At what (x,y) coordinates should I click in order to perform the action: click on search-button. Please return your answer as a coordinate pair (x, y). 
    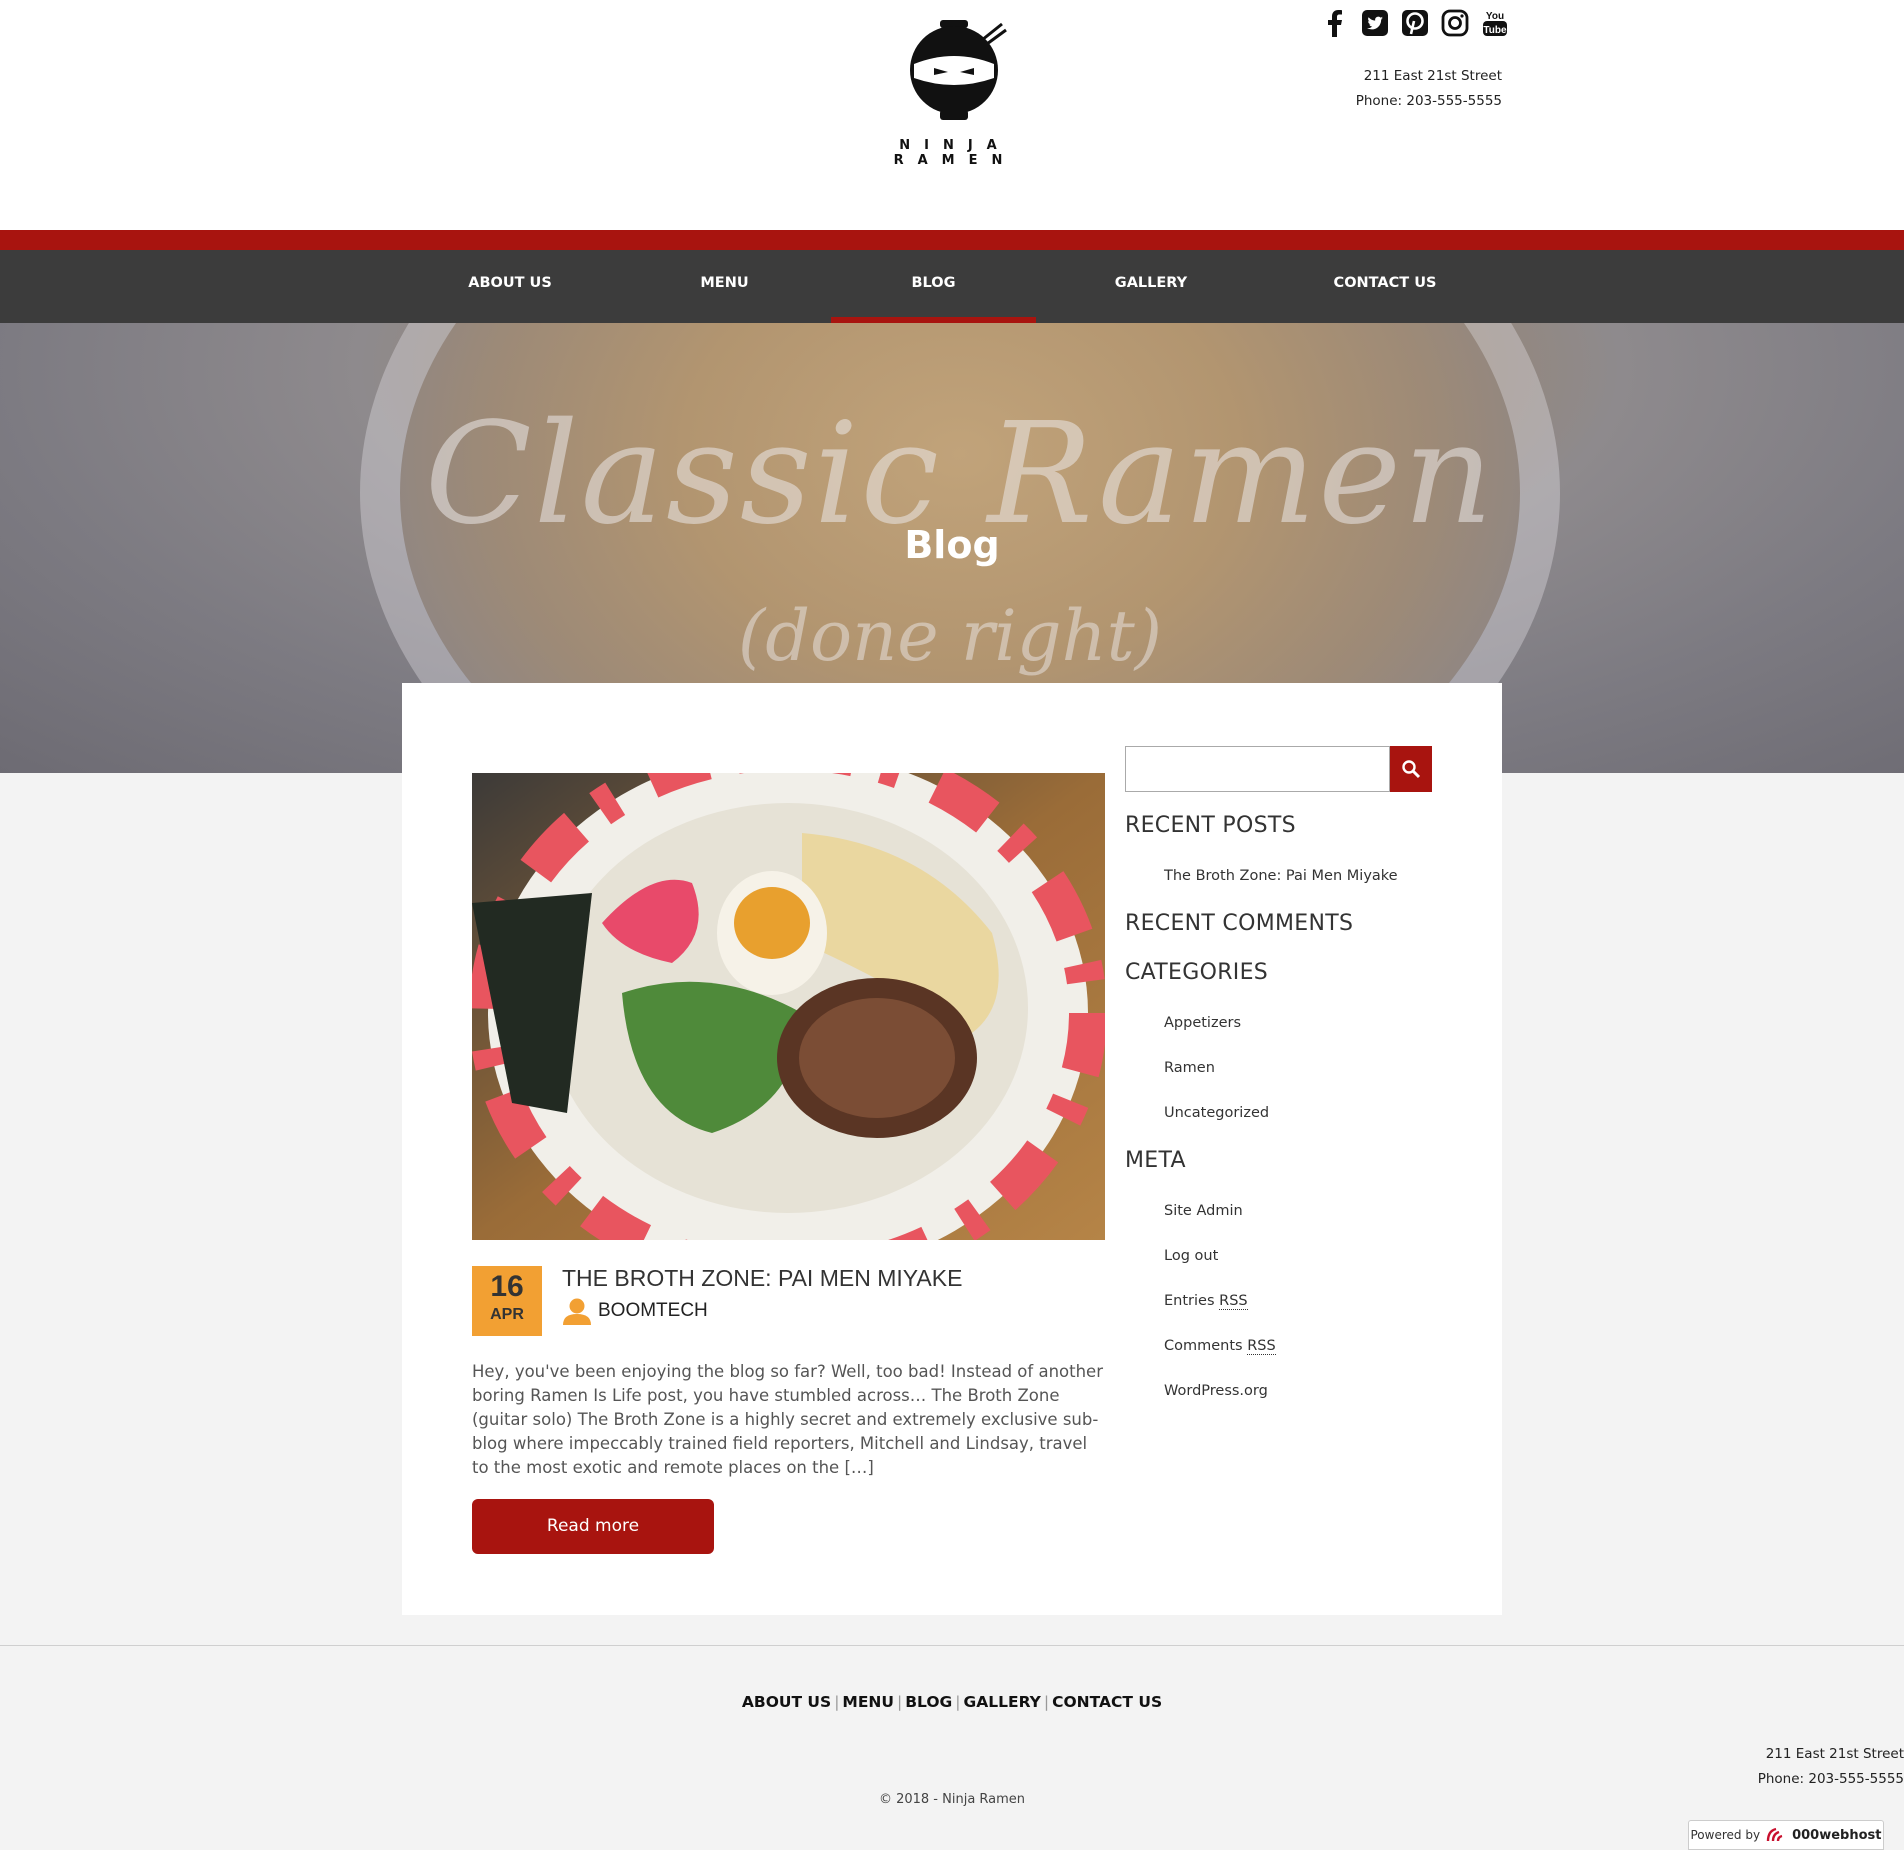
    Looking at the image, I should click on (1411, 769).